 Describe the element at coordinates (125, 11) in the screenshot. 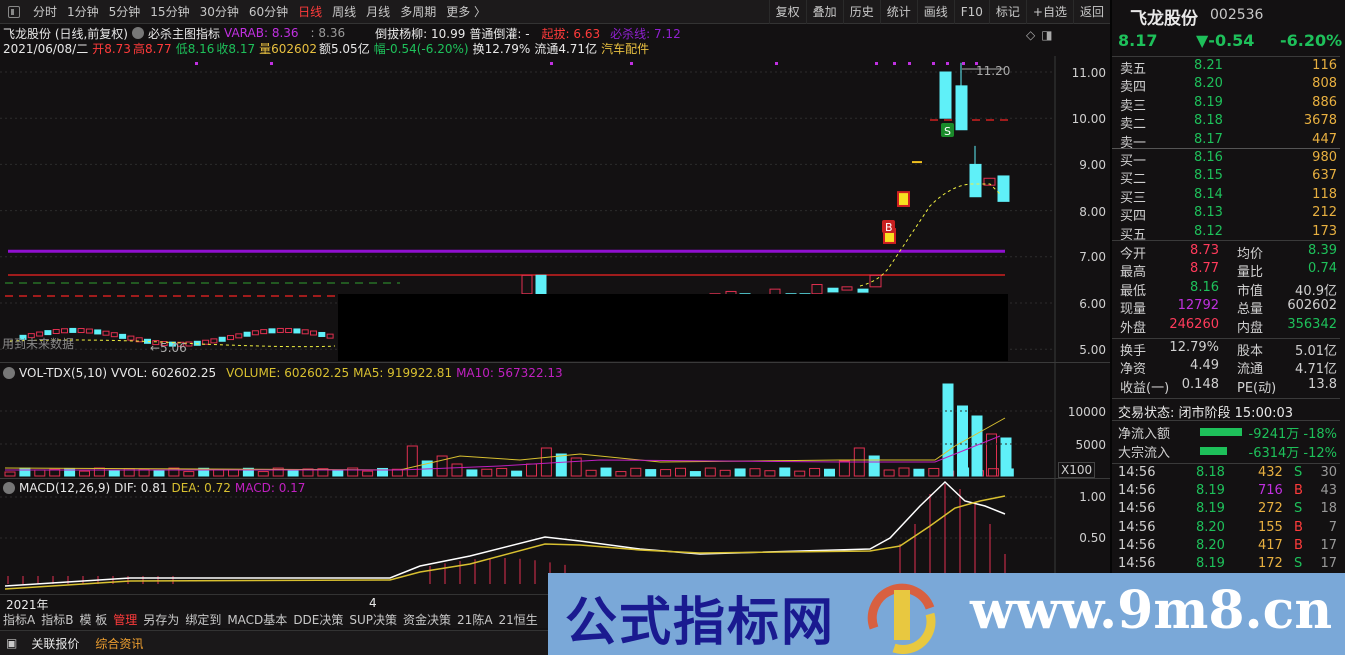

I see `period-tab: 5分钟` at that location.